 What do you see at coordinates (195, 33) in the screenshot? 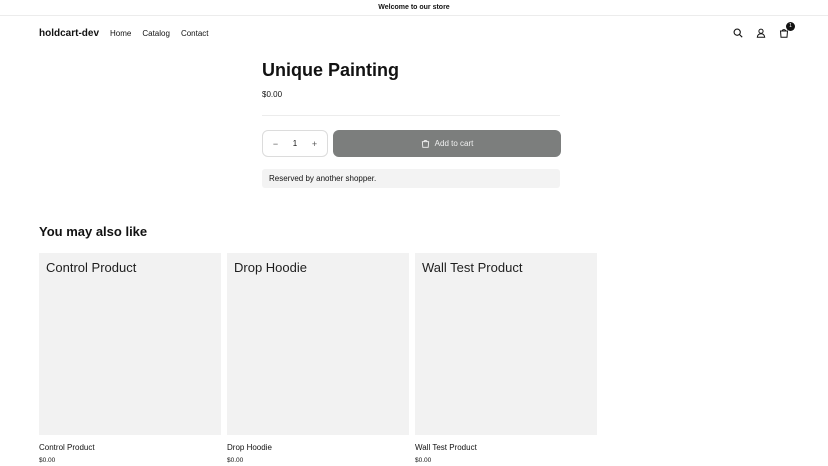
I see `nav-contact: Contact` at bounding box center [195, 33].